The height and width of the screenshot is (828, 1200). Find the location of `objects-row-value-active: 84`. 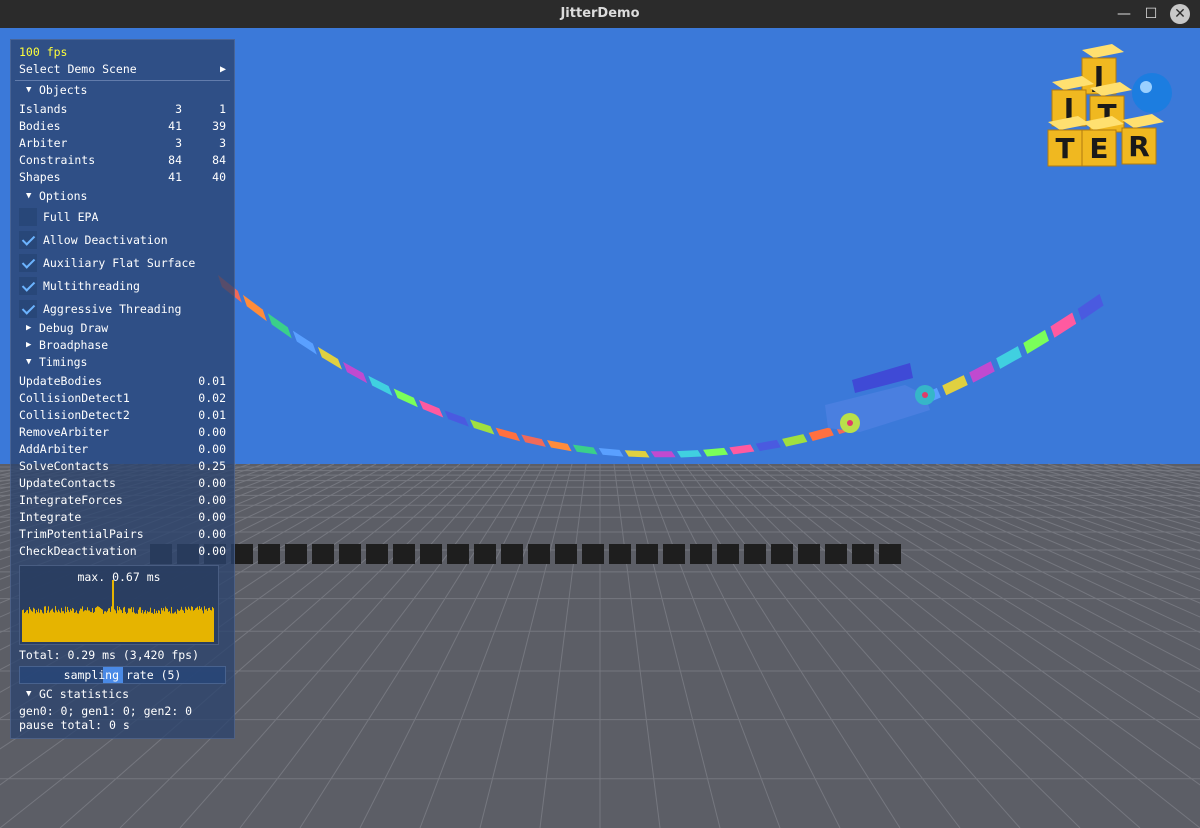

objects-row-value-active: 84 is located at coordinates (219, 160).